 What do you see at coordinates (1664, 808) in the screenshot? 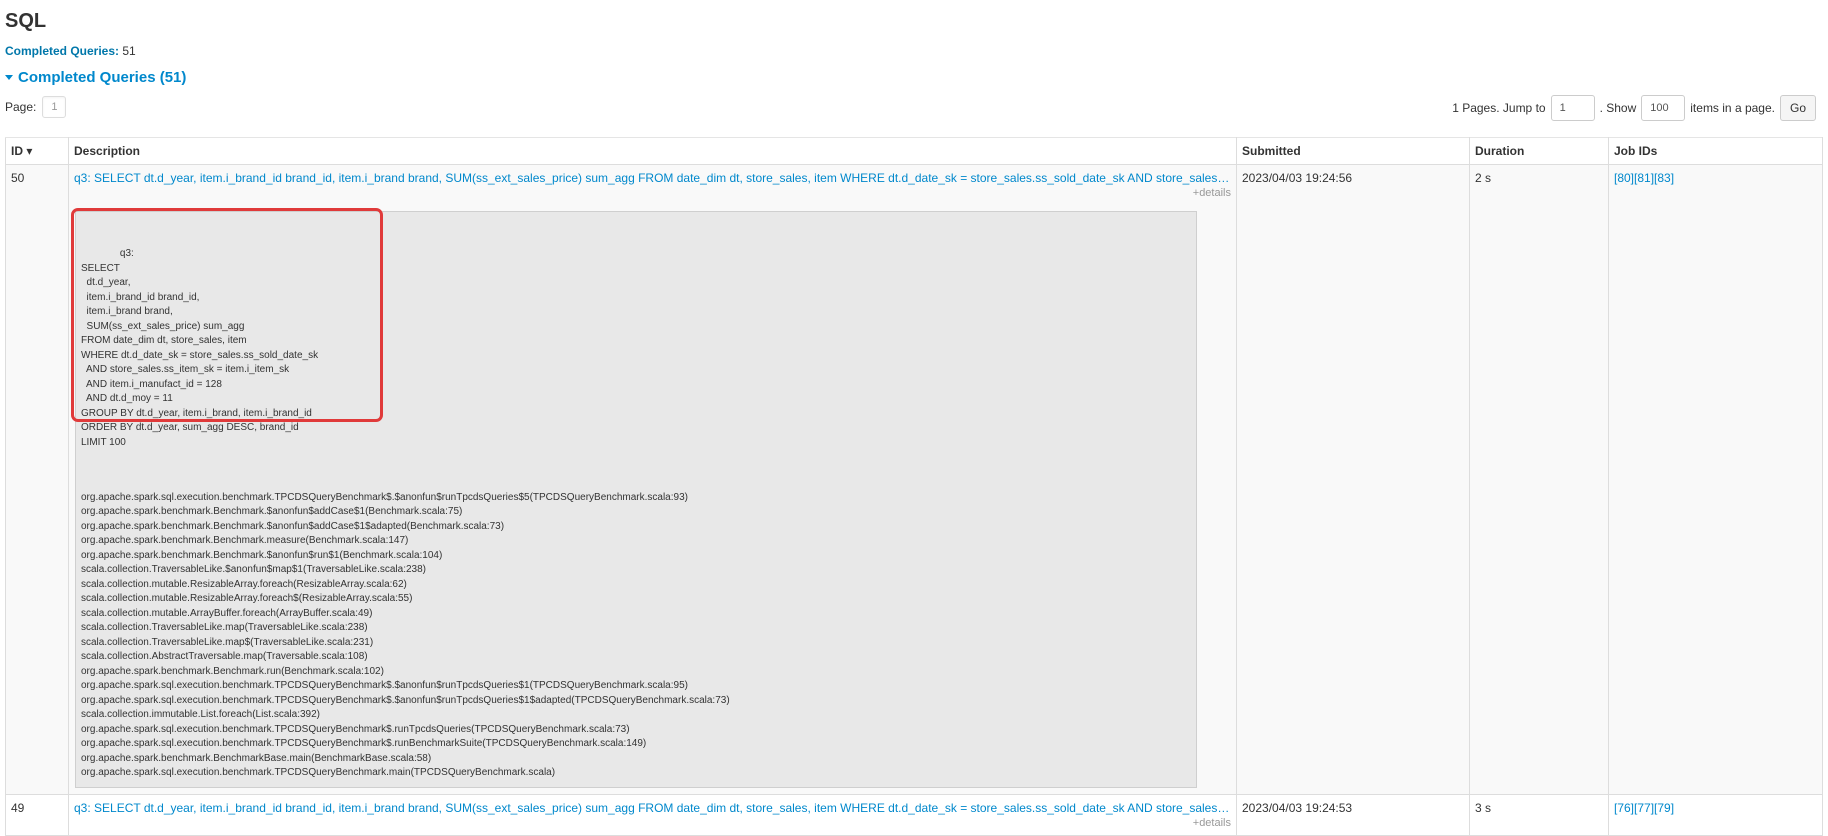
I see `job-link: [79]` at bounding box center [1664, 808].